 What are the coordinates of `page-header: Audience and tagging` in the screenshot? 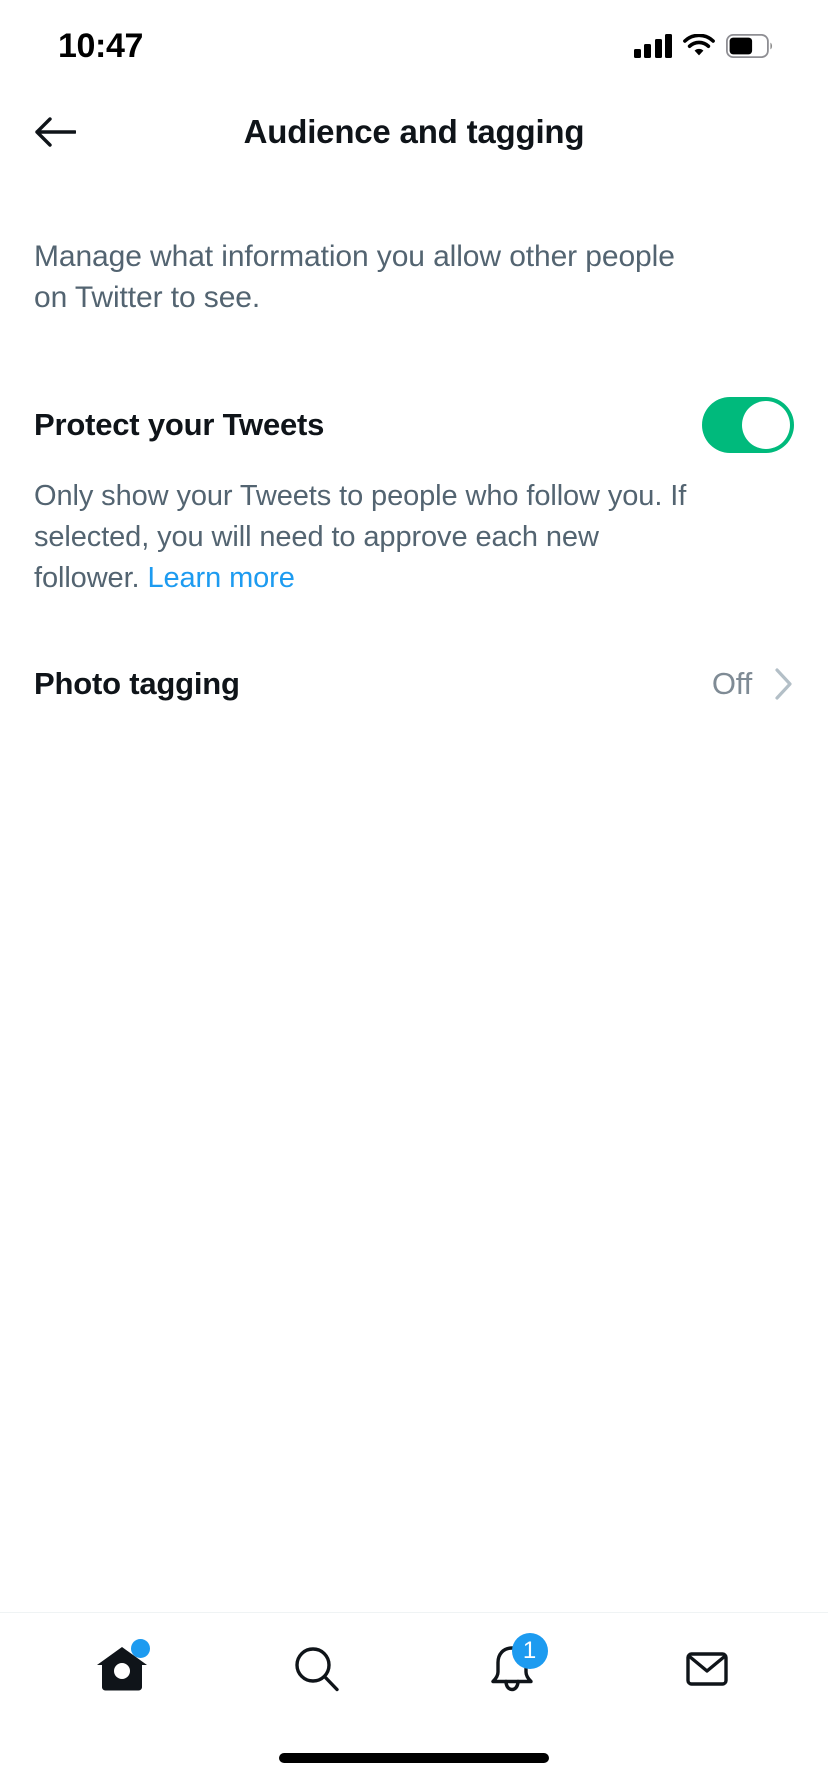 It's located at (414, 132).